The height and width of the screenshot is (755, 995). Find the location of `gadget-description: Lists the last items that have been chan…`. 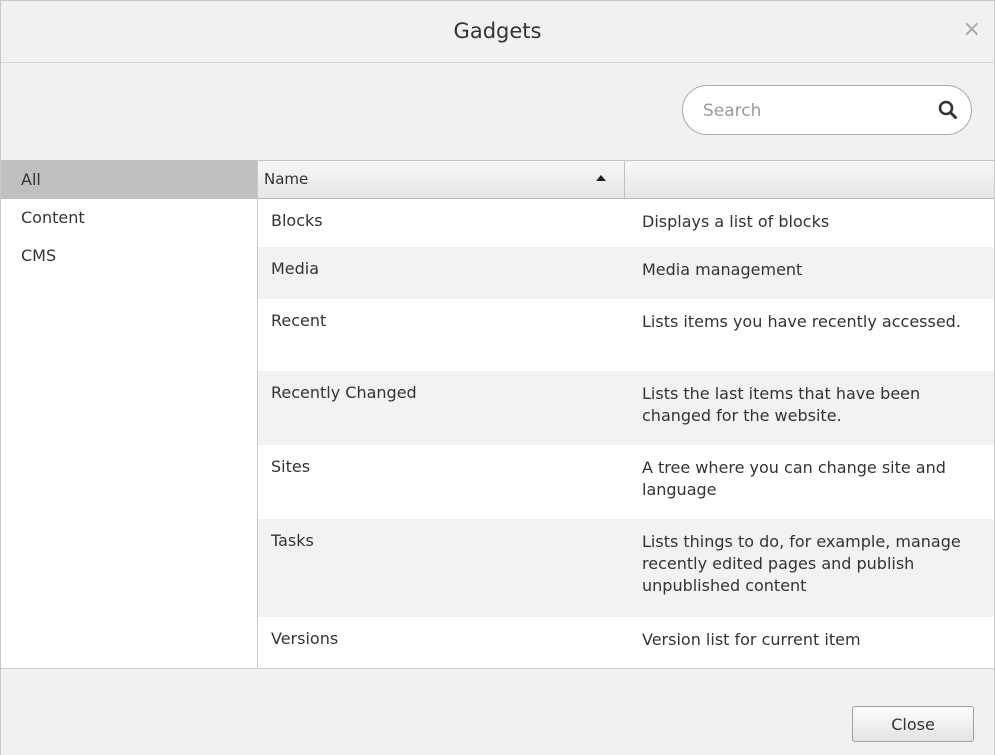

gadget-description: Lists the last items that have been chan… is located at coordinates (781, 404).